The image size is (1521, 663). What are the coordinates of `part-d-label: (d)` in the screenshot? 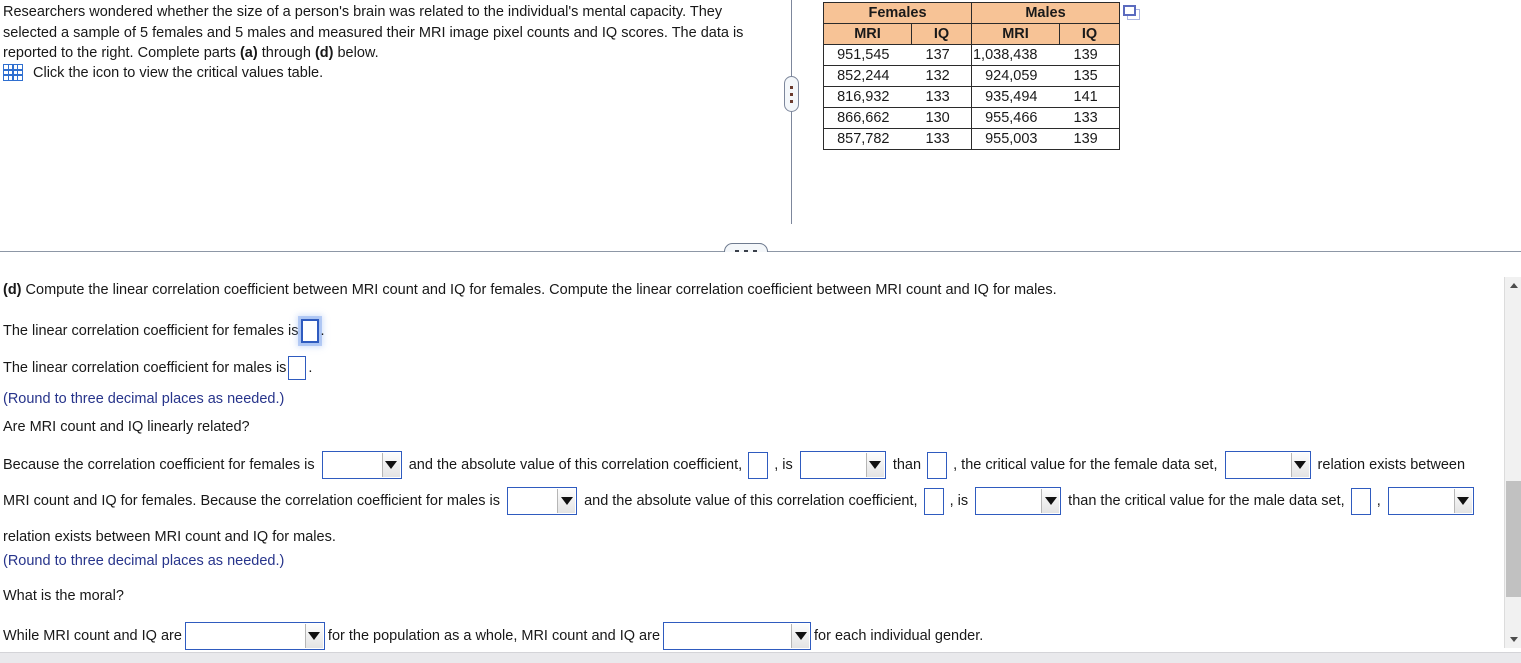 It's located at (324, 53).